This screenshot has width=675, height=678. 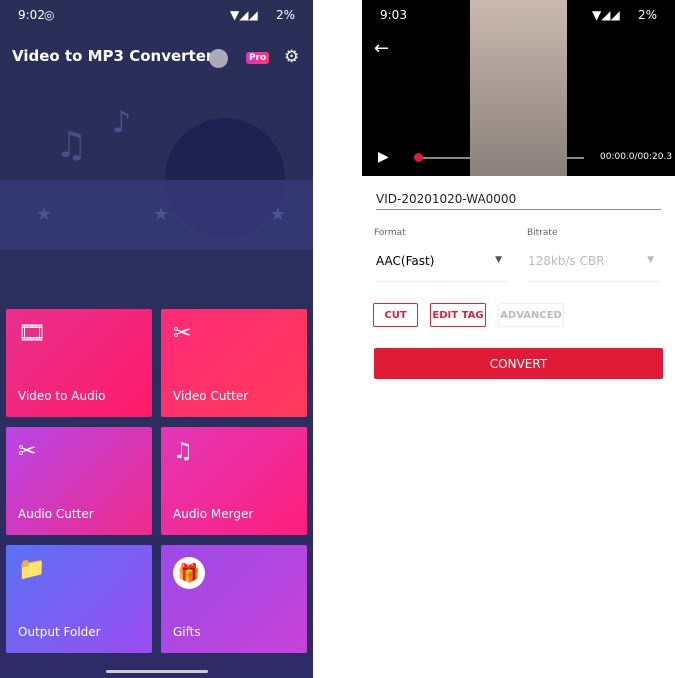 What do you see at coordinates (542, 233) in the screenshot?
I see `bitrate-label: Bitrate` at bounding box center [542, 233].